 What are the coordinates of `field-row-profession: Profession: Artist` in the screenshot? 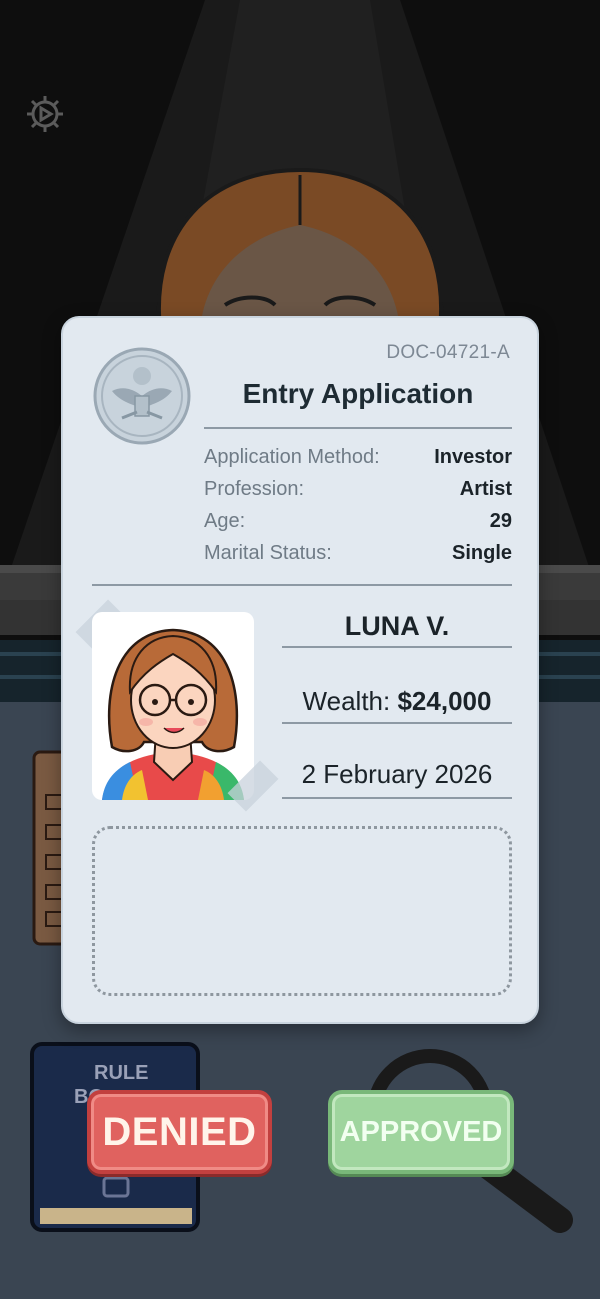 It's located at (358, 492).